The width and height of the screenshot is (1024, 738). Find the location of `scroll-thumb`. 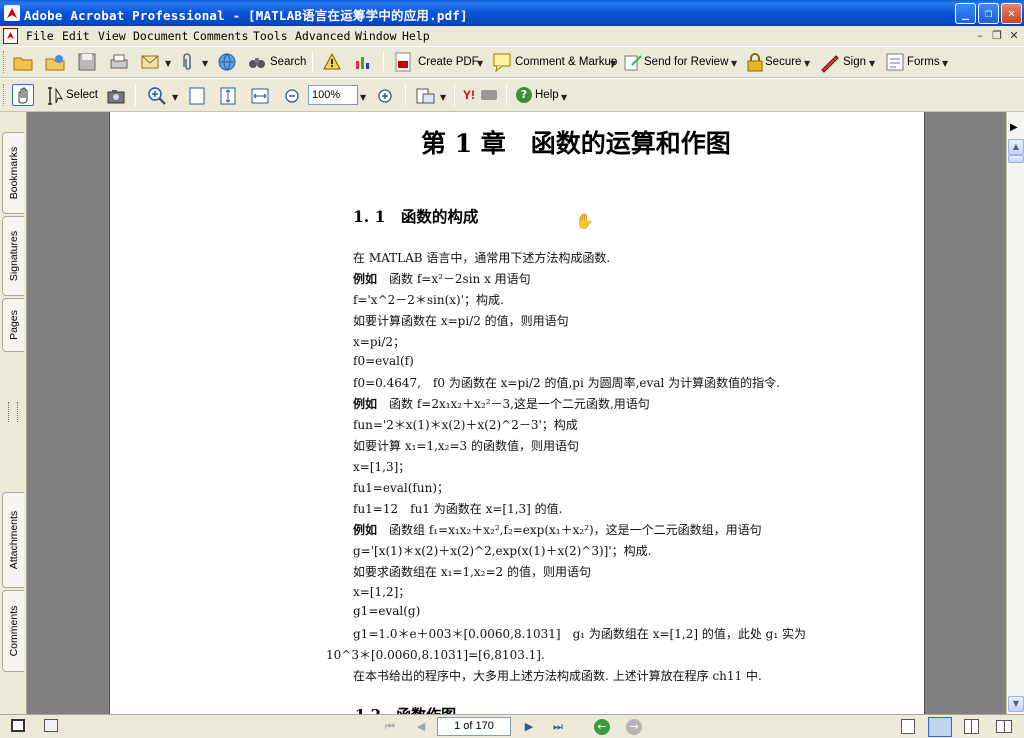

scroll-thumb is located at coordinates (1016, 159).